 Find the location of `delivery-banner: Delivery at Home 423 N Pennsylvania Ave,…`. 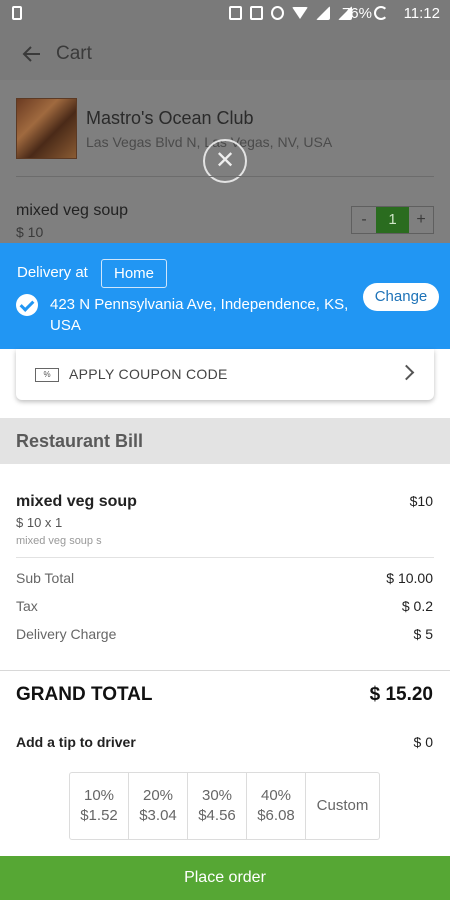

delivery-banner: Delivery at Home 423 N Pennsylvania Ave,… is located at coordinates (225, 296).